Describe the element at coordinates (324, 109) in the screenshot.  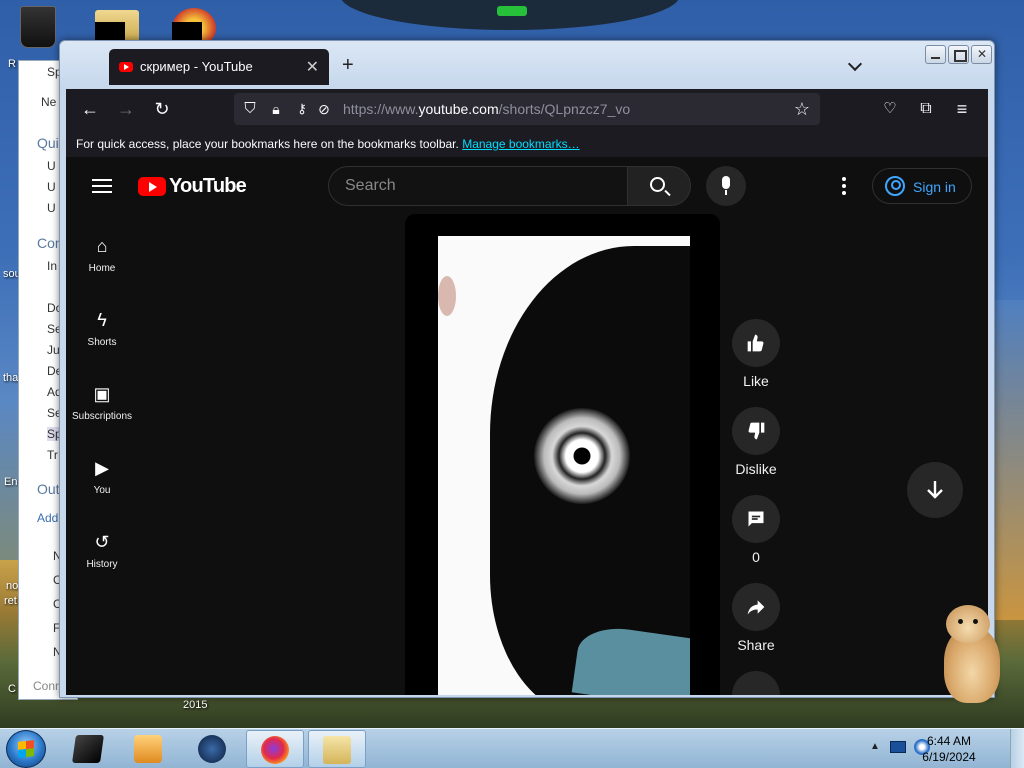
I see `autoplay-blocked-icon: ⊘` at that location.